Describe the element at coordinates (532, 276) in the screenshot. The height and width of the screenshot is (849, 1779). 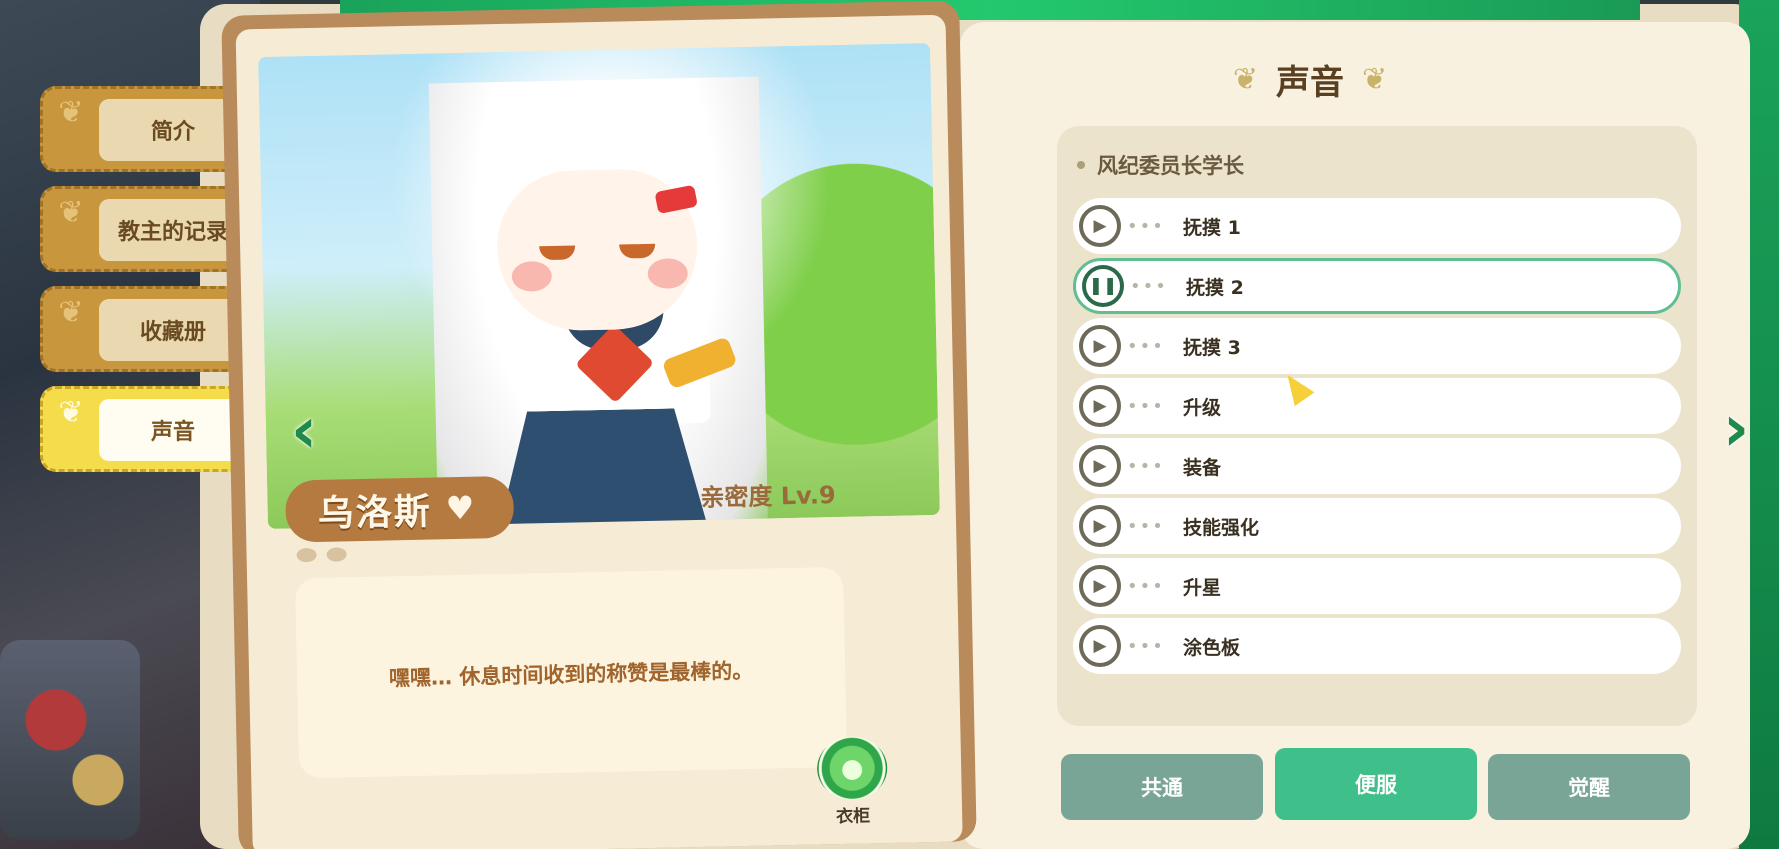
I see `blush-left` at that location.